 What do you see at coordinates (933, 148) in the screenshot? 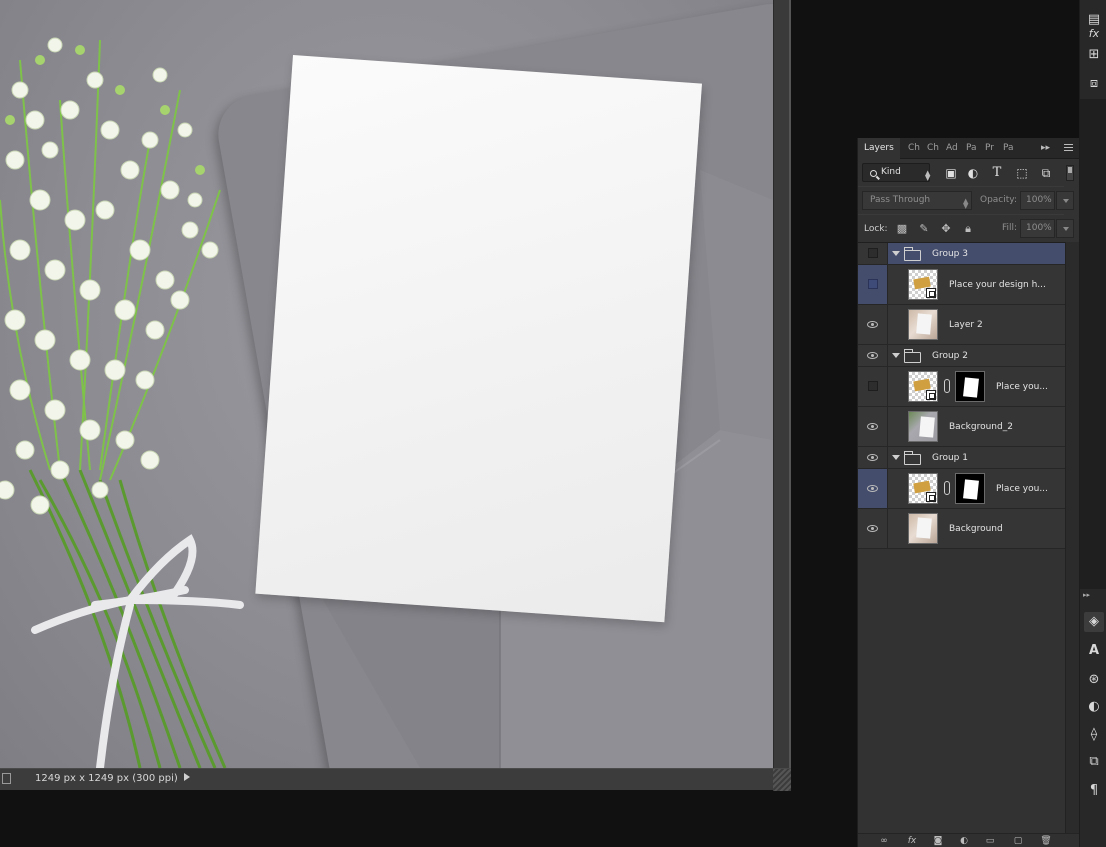
I see `tab-character: Ch` at bounding box center [933, 148].